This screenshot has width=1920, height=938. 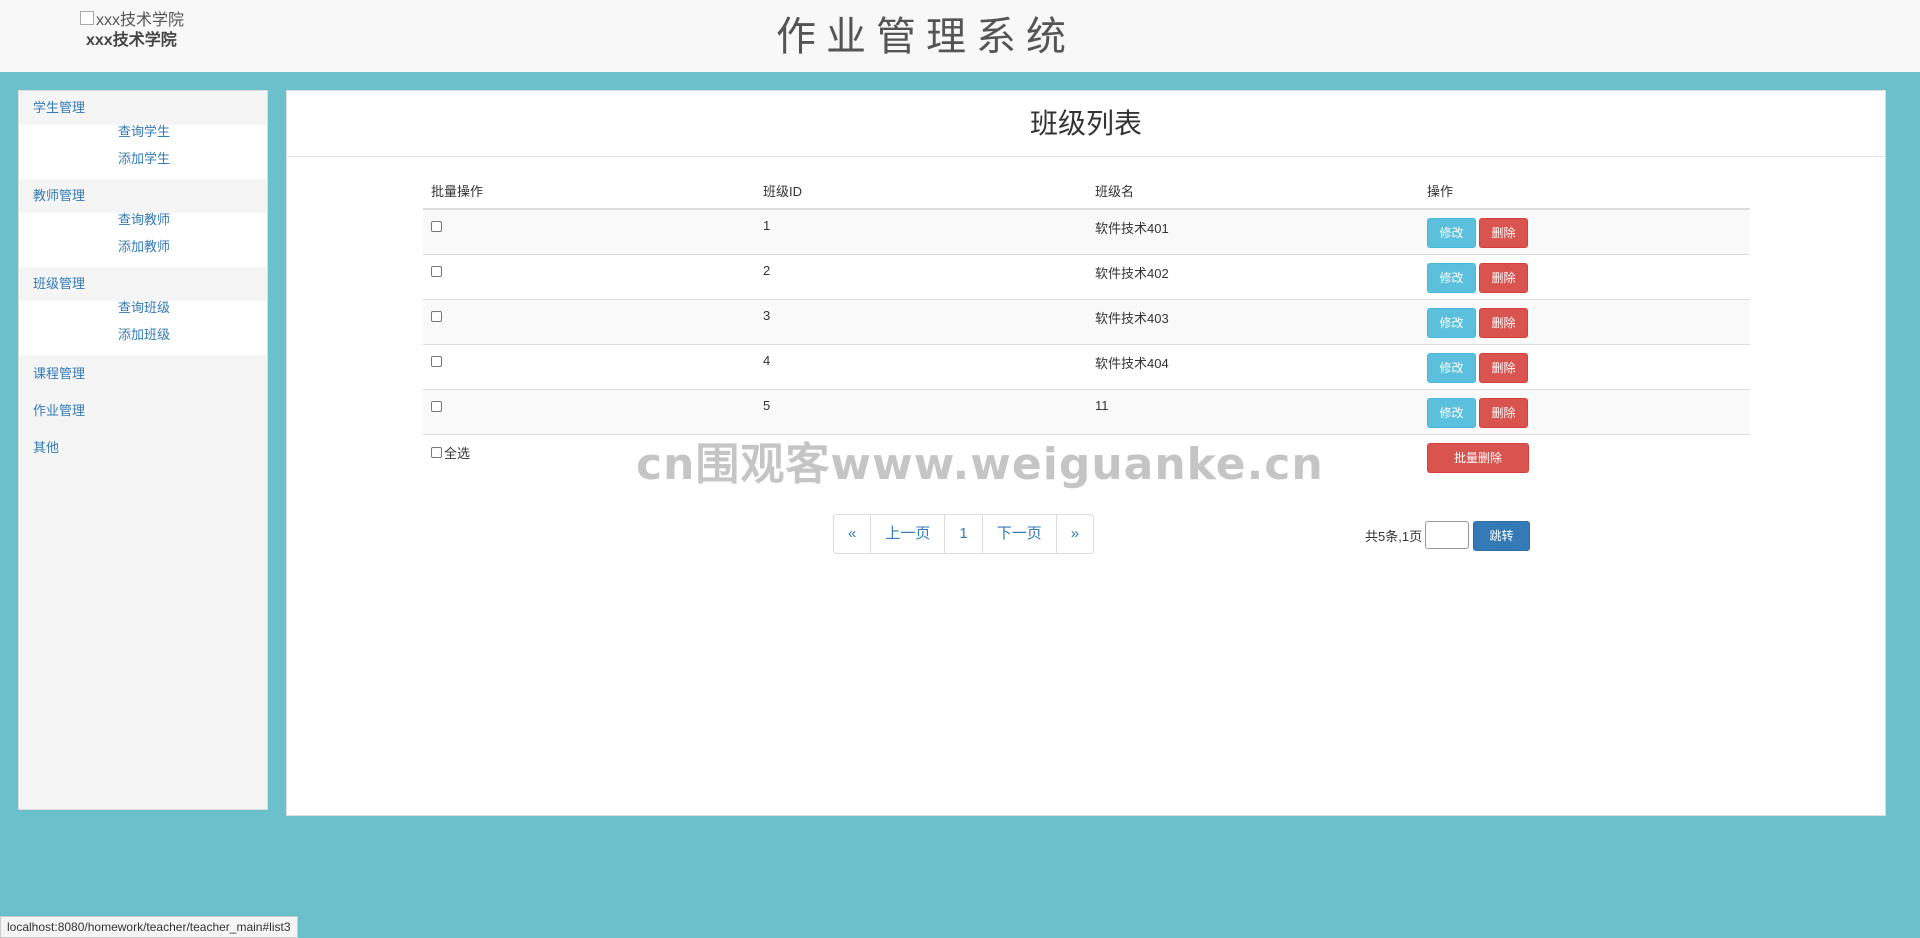 I want to click on page-info-text: 共5条,1页, so click(x=1394, y=536).